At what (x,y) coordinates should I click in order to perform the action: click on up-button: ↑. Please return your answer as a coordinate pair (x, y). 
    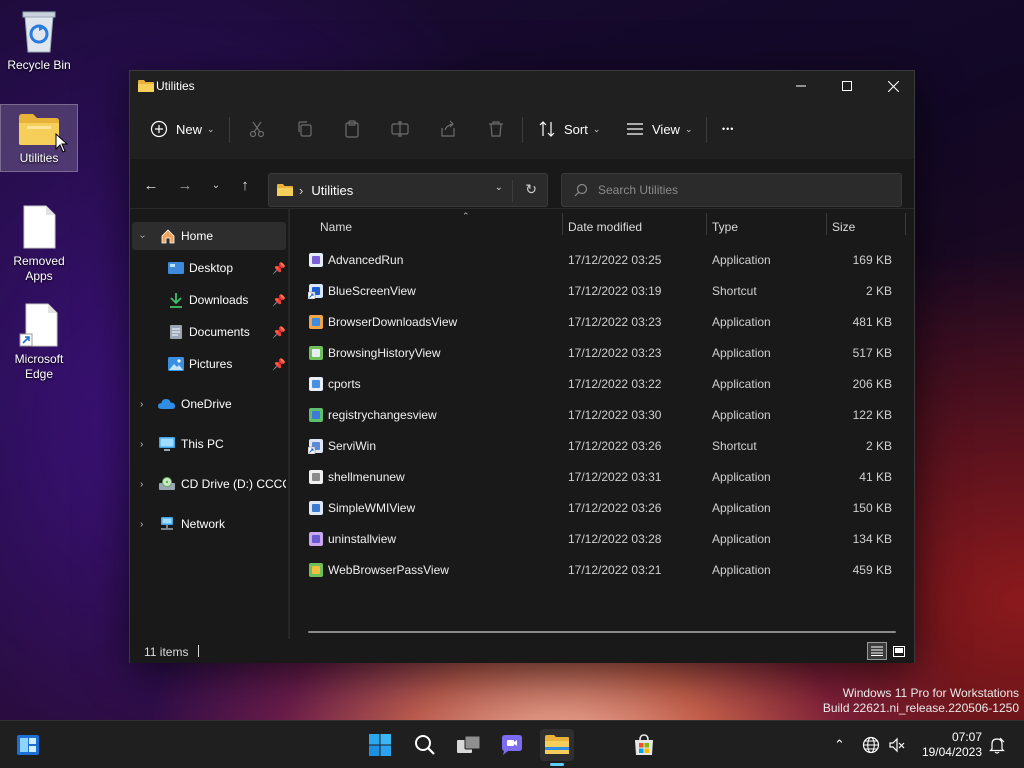
    Looking at the image, I should click on (245, 185).